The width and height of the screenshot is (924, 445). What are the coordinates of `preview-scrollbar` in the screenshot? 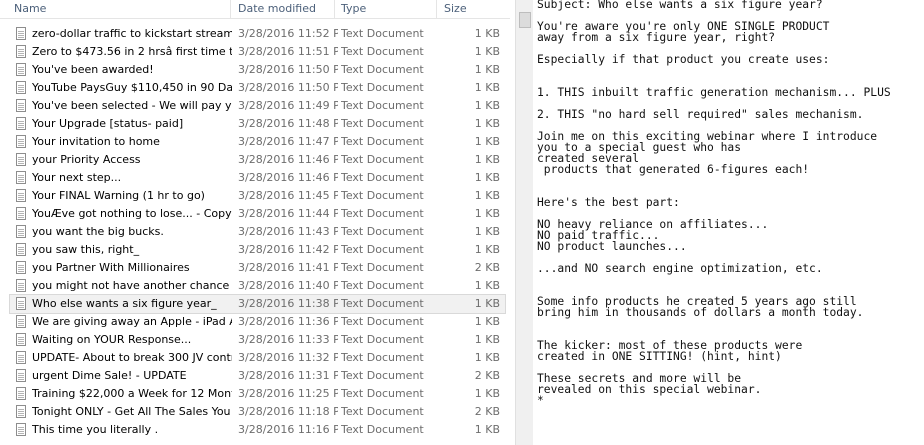 It's located at (524, 222).